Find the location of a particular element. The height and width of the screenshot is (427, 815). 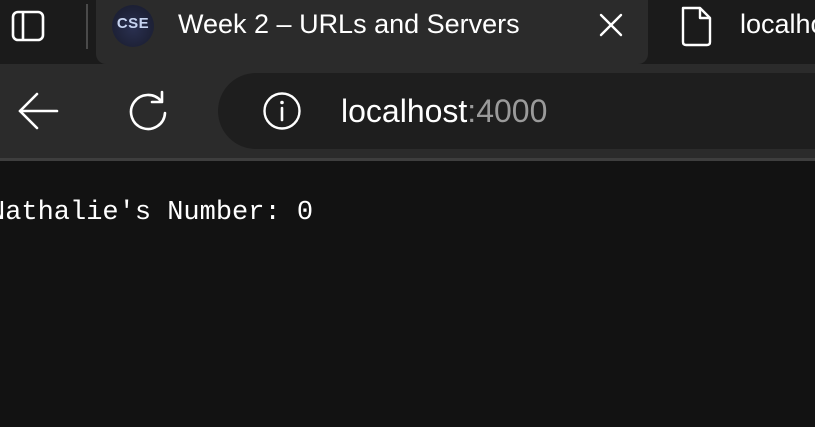

back-button is located at coordinates (38, 111).